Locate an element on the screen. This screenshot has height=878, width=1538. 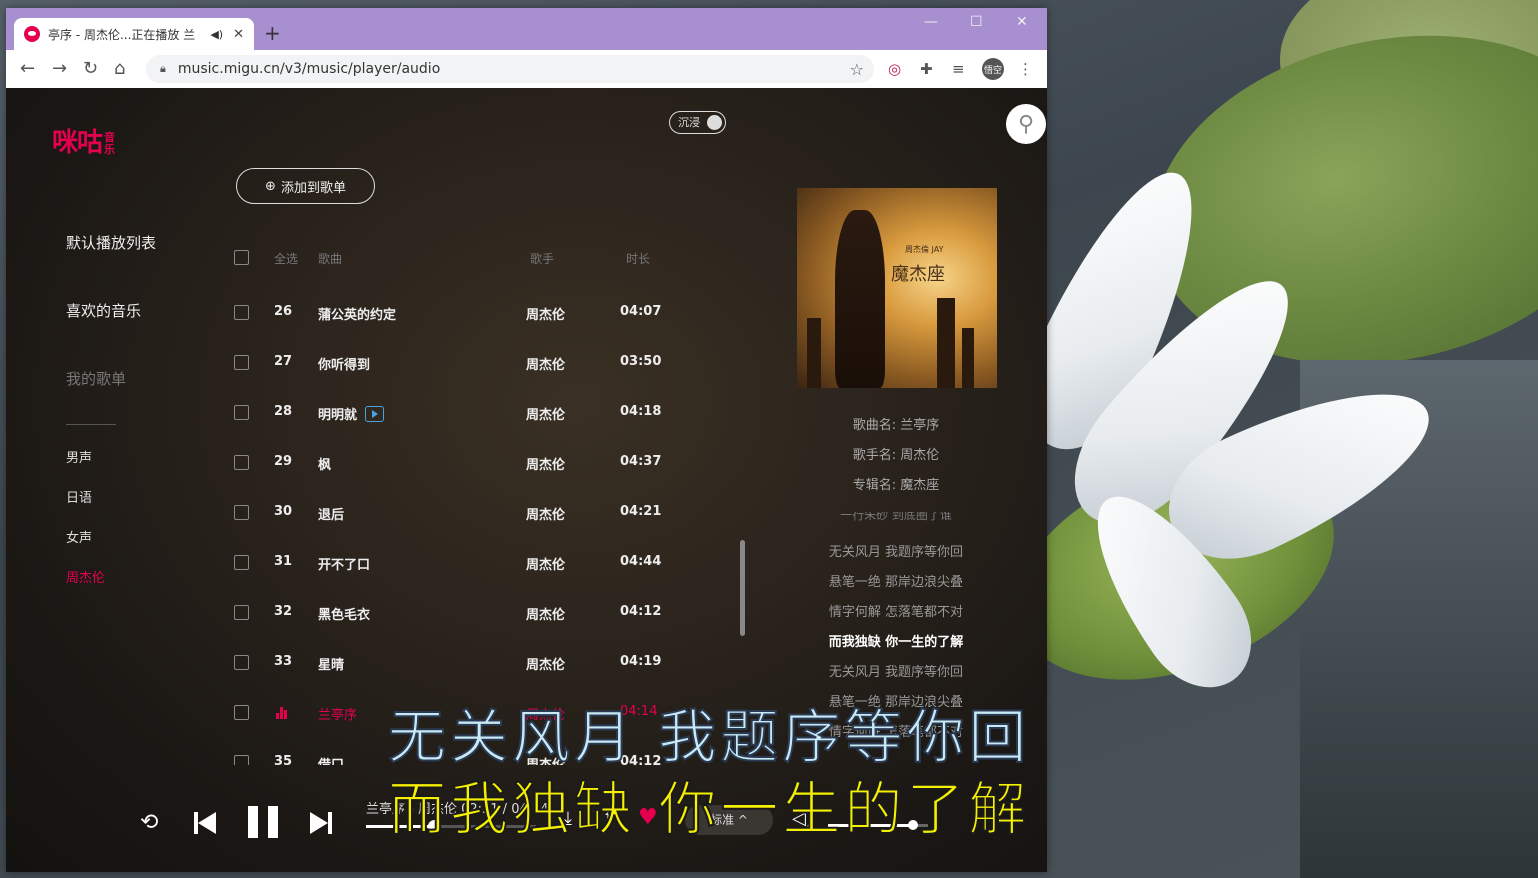
lyric-line-current: 而我独缺 你一生的了解 is located at coordinates (896, 642).